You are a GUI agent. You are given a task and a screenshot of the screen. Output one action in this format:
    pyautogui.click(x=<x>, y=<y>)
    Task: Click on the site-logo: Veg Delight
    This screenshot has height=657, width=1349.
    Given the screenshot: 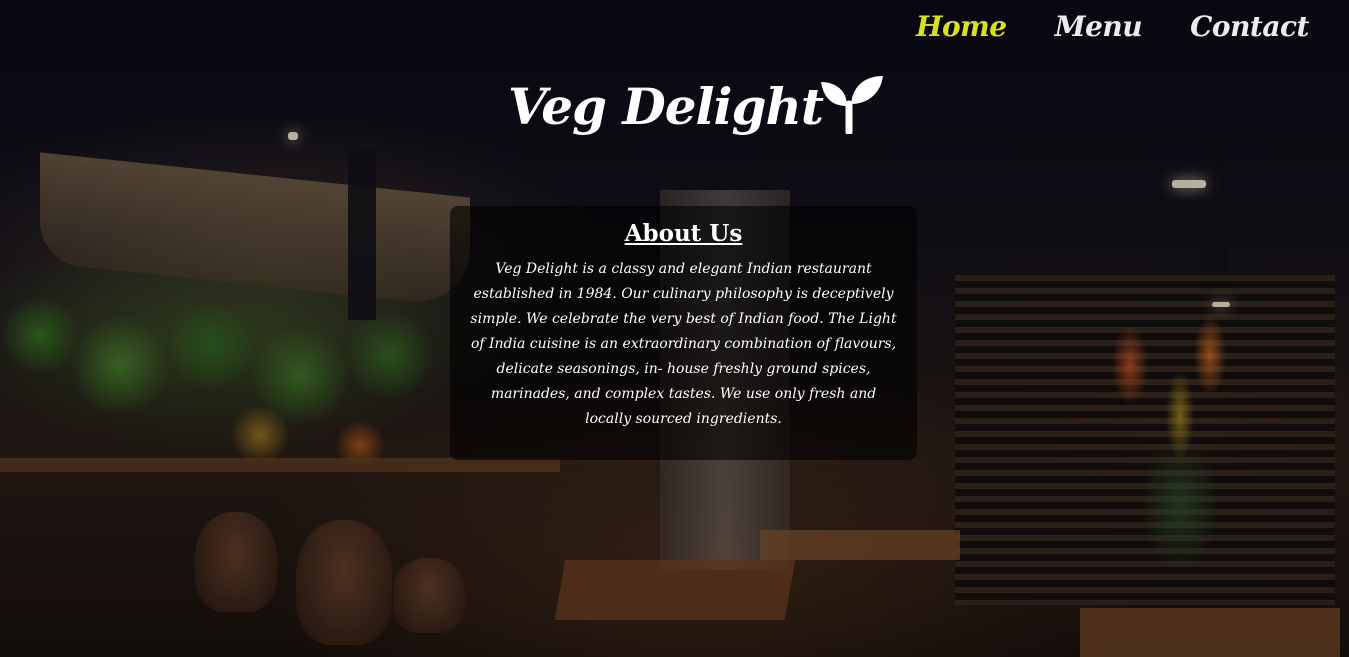 What is the action you would take?
    pyautogui.click(x=696, y=107)
    